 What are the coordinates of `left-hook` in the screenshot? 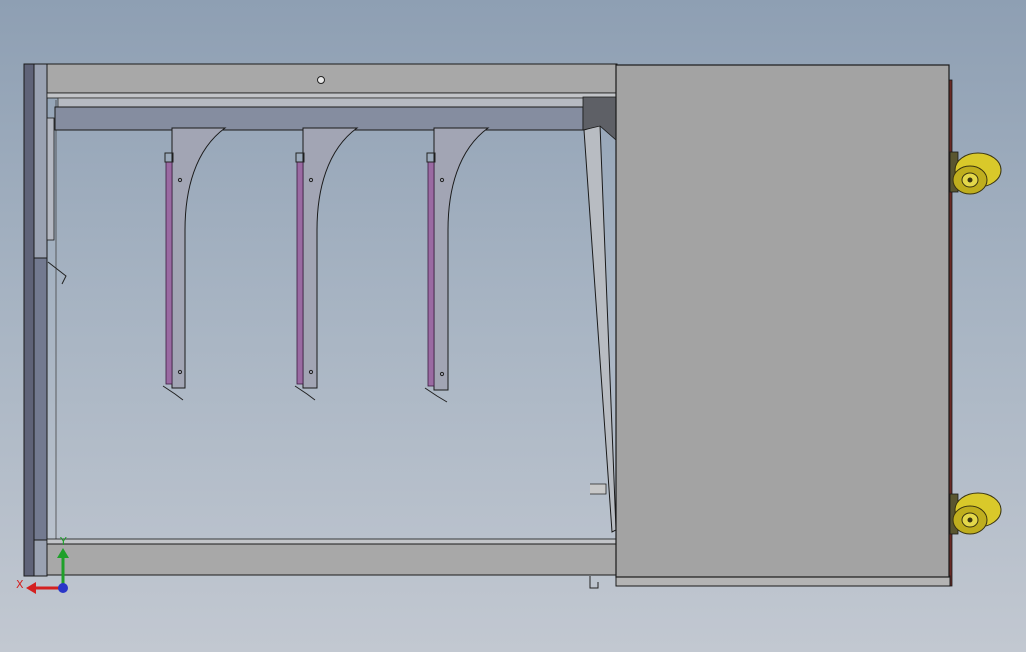 It's located at (57, 273).